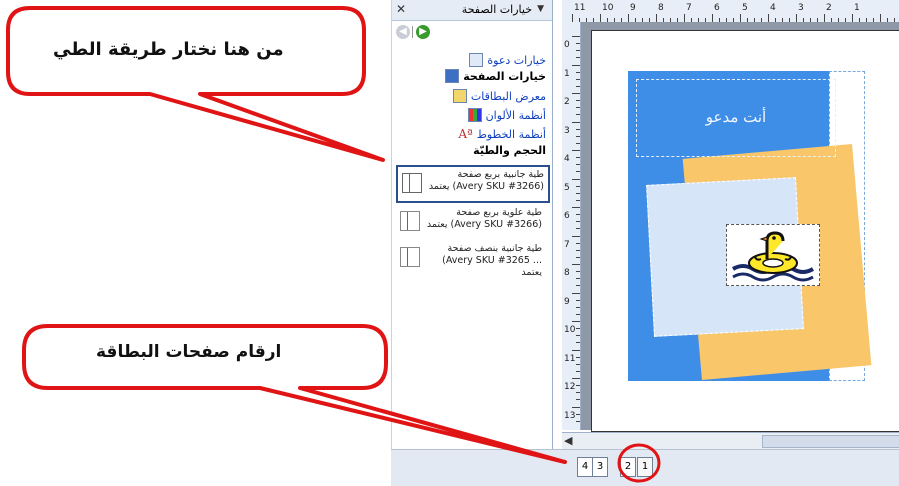  What do you see at coordinates (168, 49) in the screenshot?
I see `callout-top-text: من هنا نختار طريقة الطي` at bounding box center [168, 49].